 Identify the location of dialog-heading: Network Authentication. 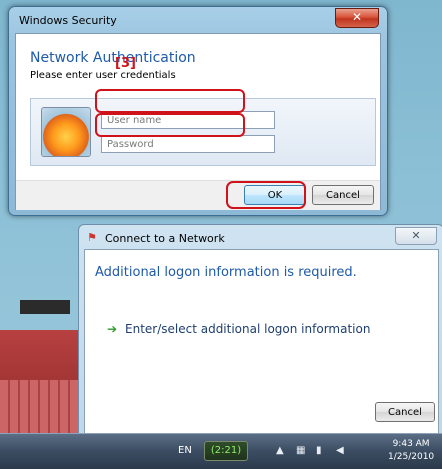
(113, 58).